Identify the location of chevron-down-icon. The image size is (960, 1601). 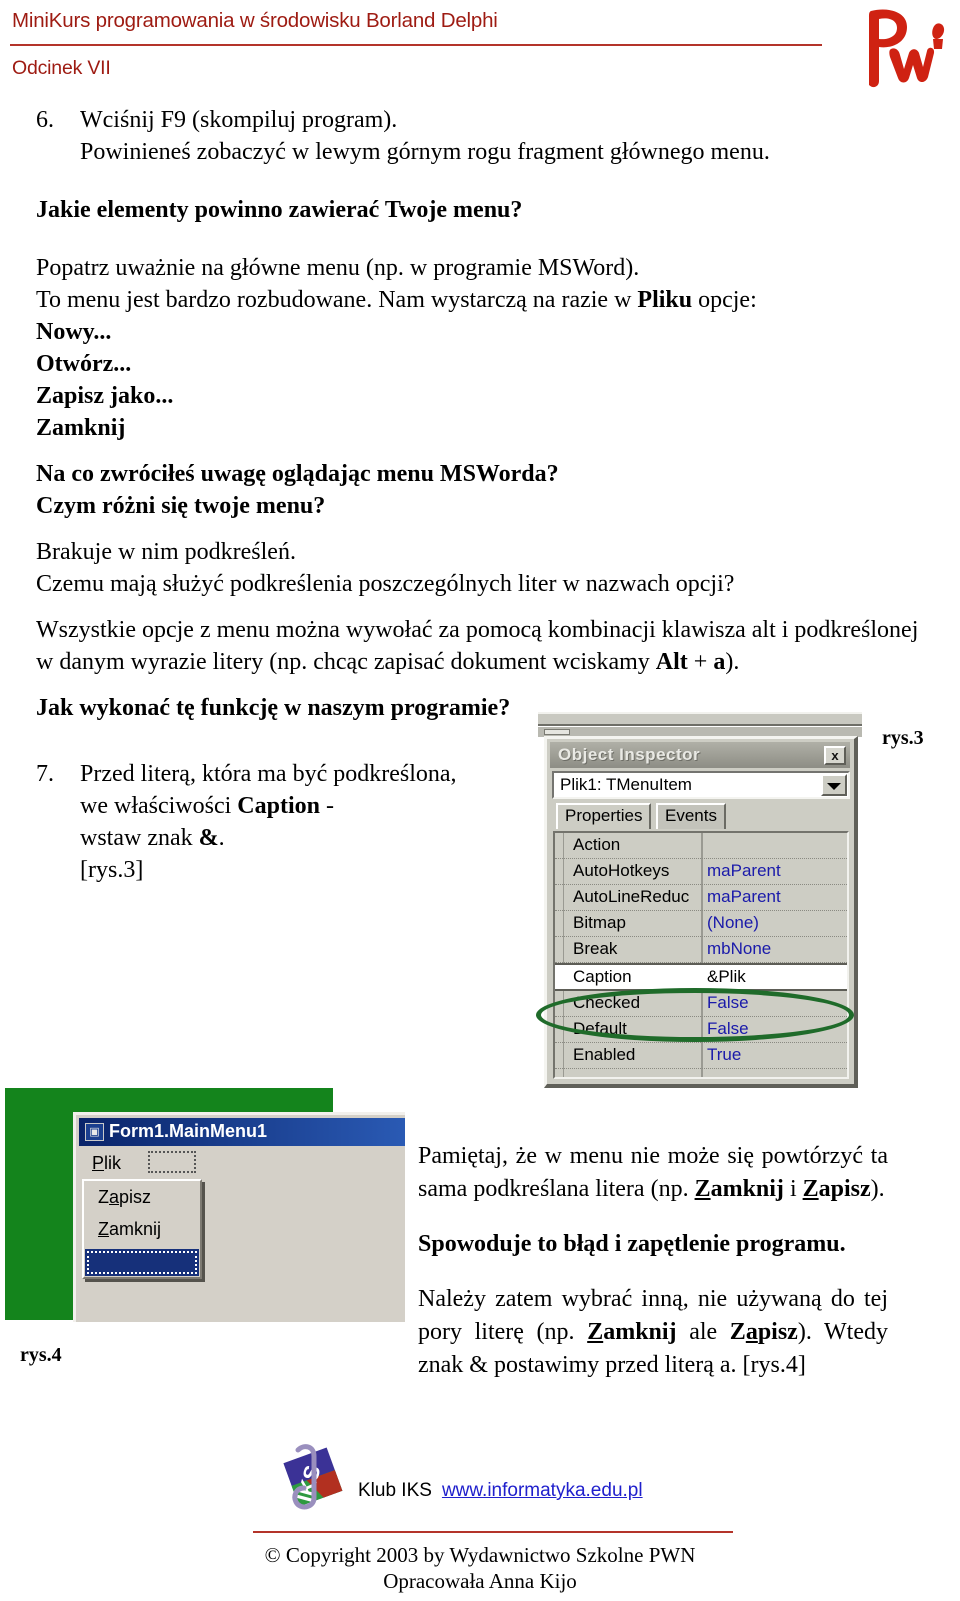
(834, 785).